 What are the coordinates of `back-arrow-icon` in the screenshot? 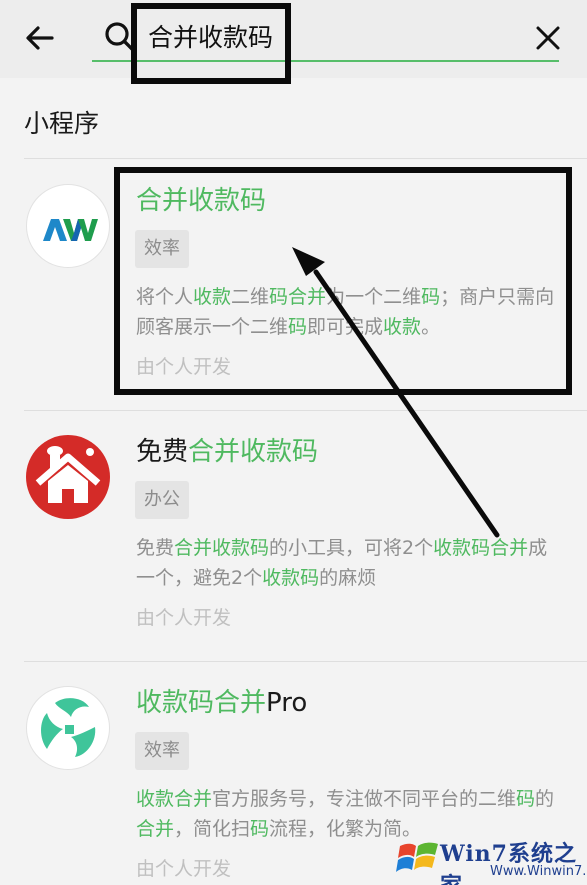 It's located at (40, 38).